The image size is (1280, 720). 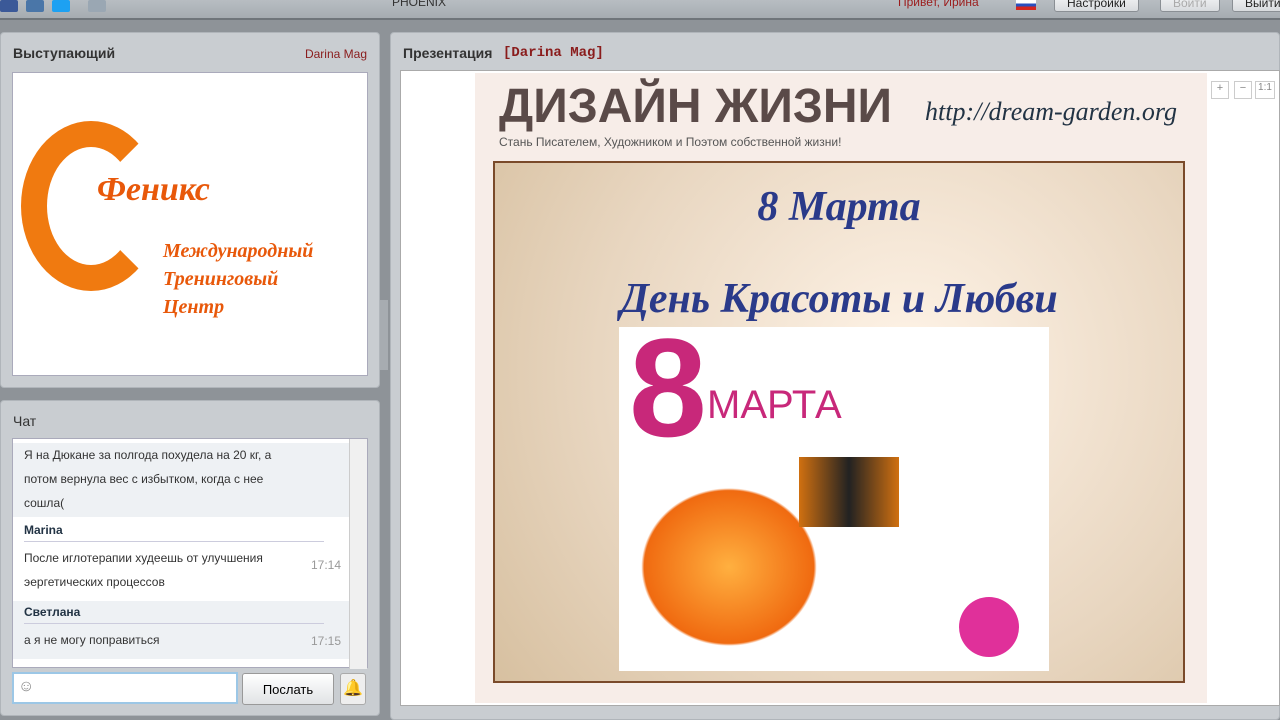 I want to click on chat-title: Чат, so click(x=25, y=421).